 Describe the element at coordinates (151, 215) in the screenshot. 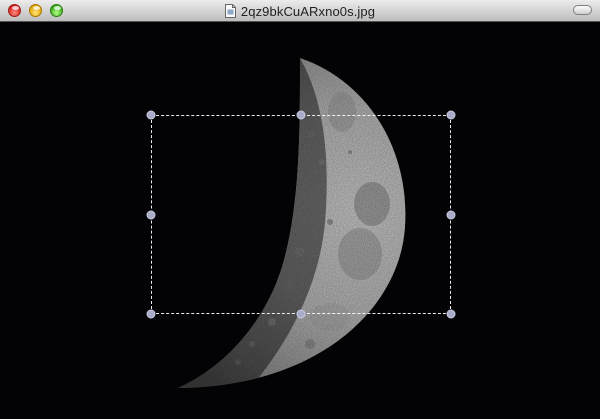

I see `selection-handle-middle-left` at that location.